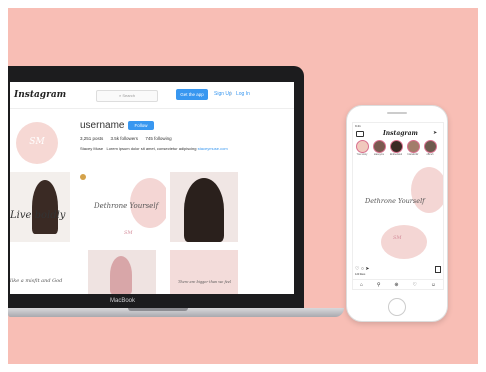 The image size is (486, 372). Describe the element at coordinates (205, 282) in the screenshot. I see `tile-quote-right: There are bigger than we feel` at that location.